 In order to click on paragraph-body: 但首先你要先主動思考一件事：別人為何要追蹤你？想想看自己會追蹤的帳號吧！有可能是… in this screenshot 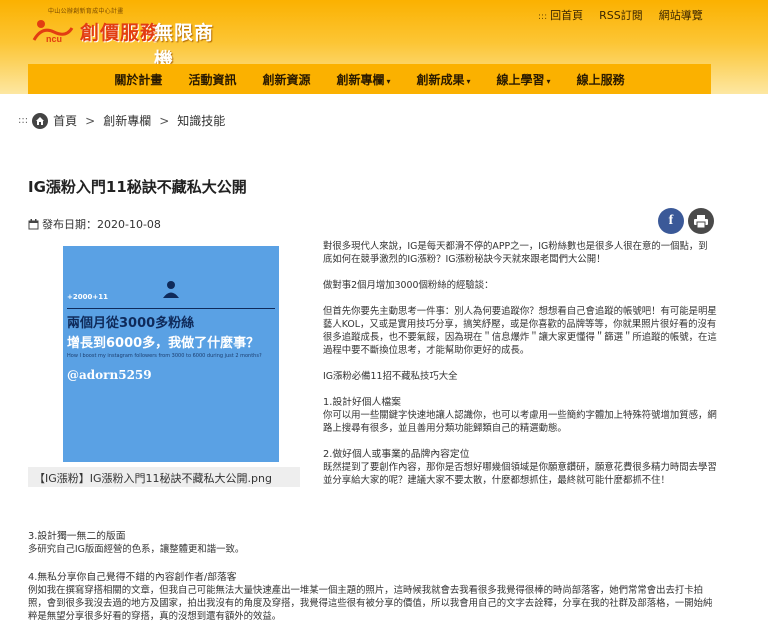, I will do `click(520, 331)`.